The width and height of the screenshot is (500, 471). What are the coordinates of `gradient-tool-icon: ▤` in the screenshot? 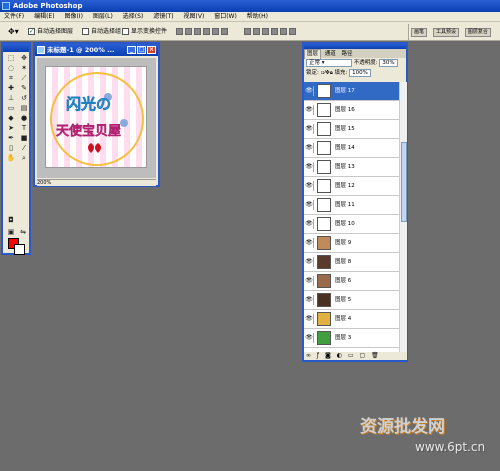 It's located at (24, 108).